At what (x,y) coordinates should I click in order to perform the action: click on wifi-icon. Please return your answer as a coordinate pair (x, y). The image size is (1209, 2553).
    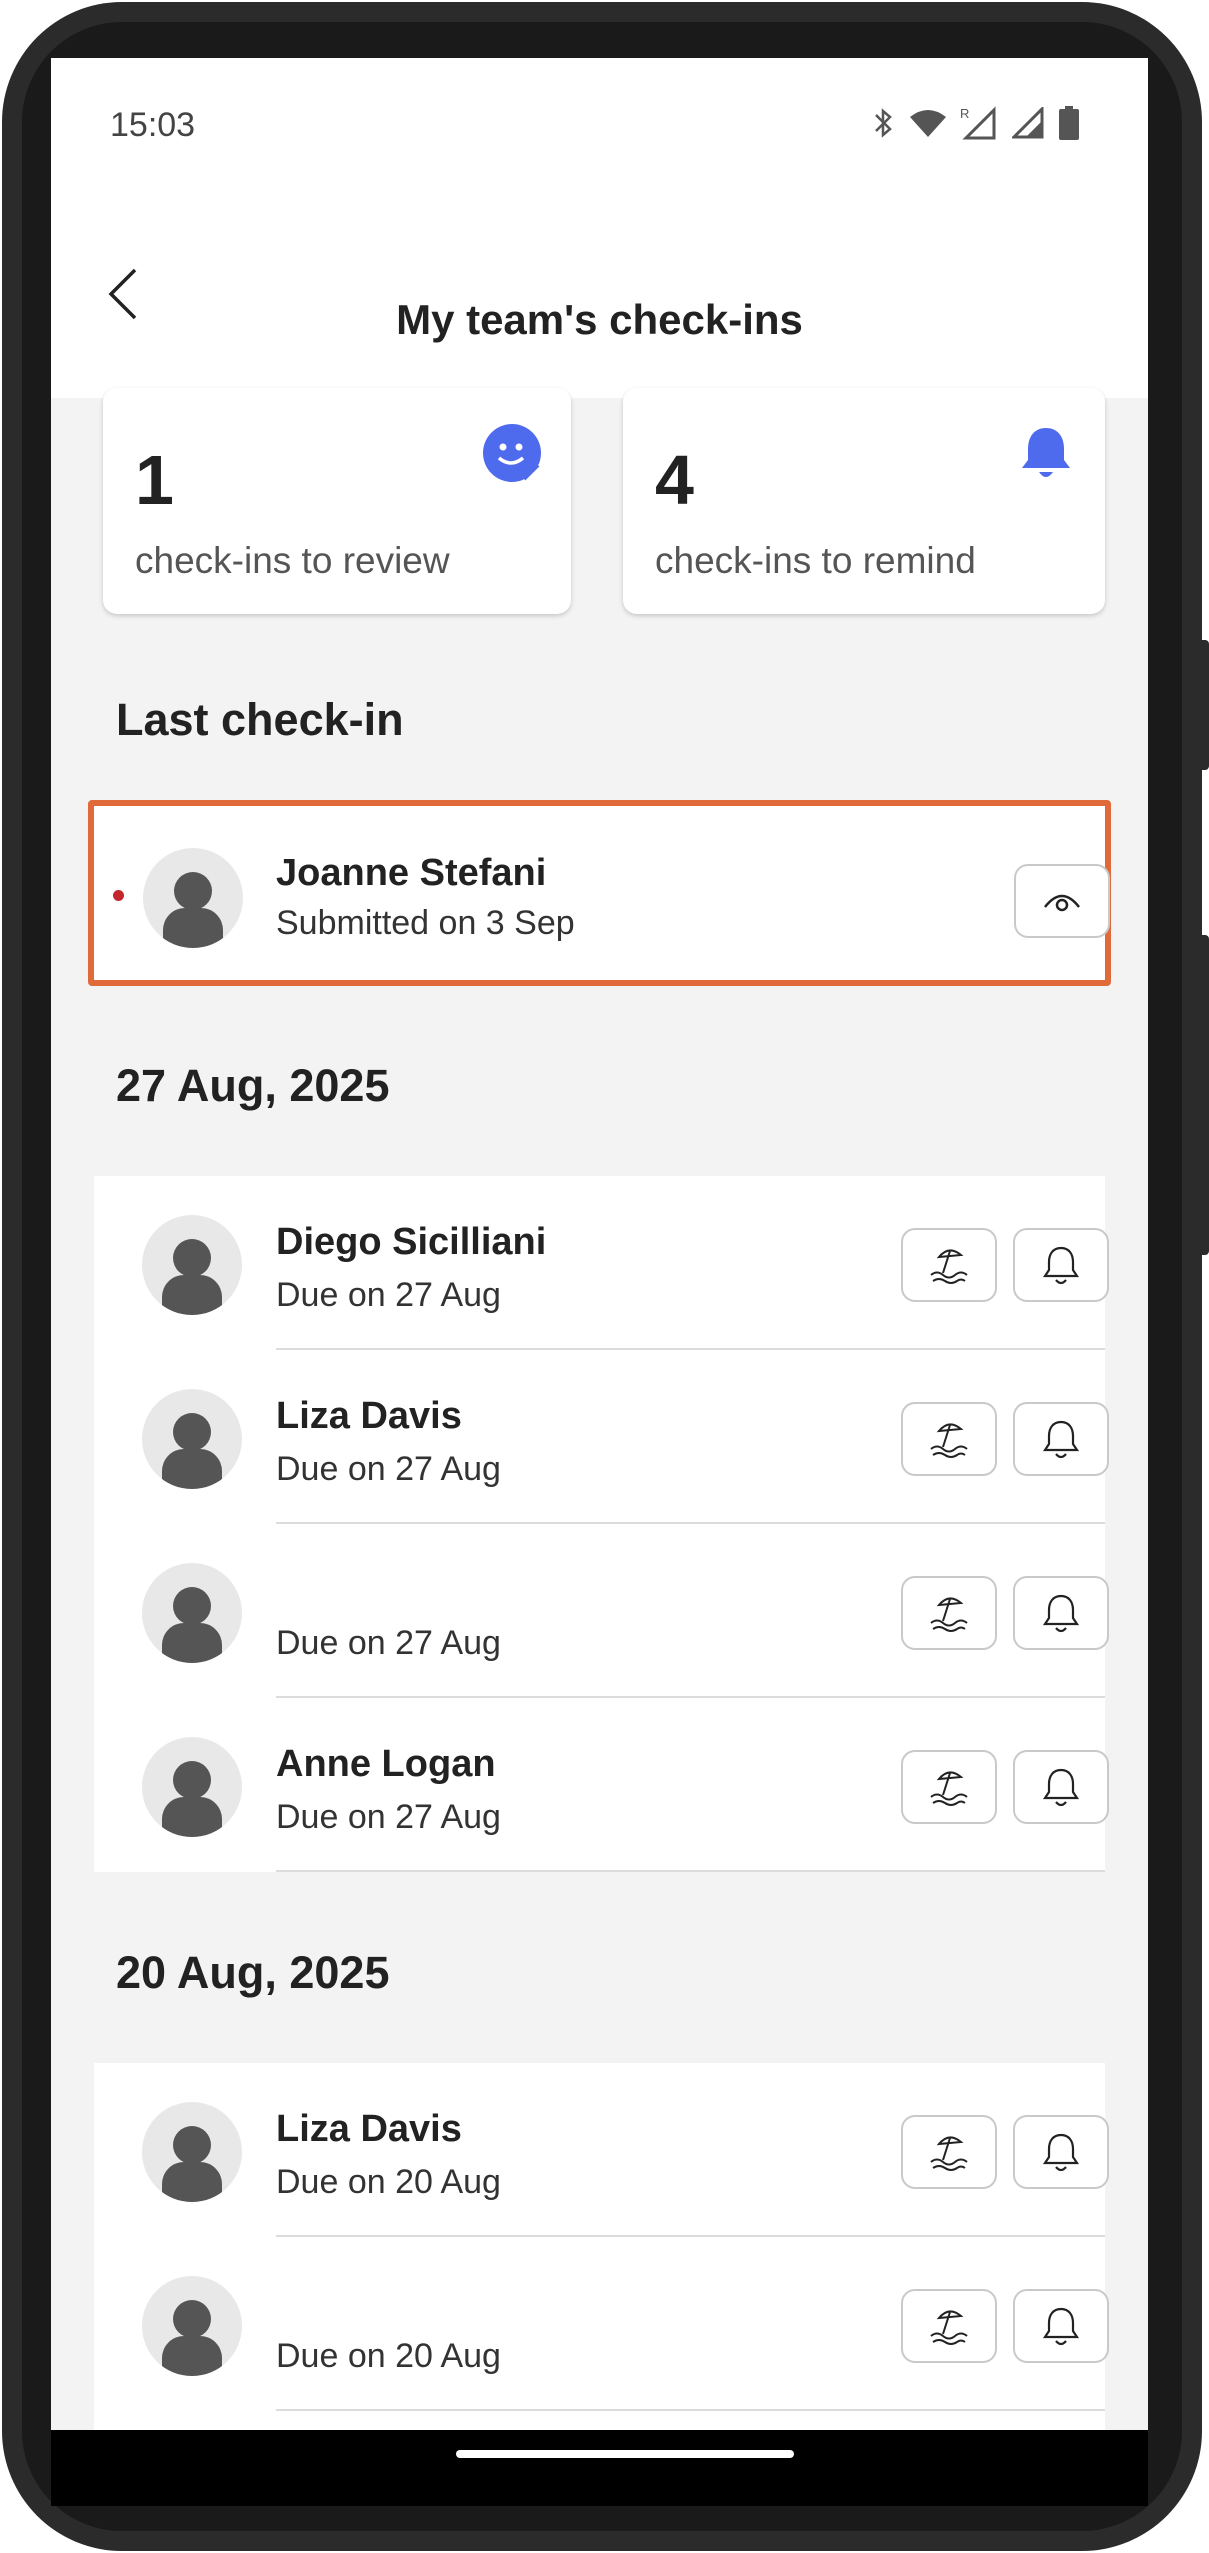
    Looking at the image, I should click on (928, 125).